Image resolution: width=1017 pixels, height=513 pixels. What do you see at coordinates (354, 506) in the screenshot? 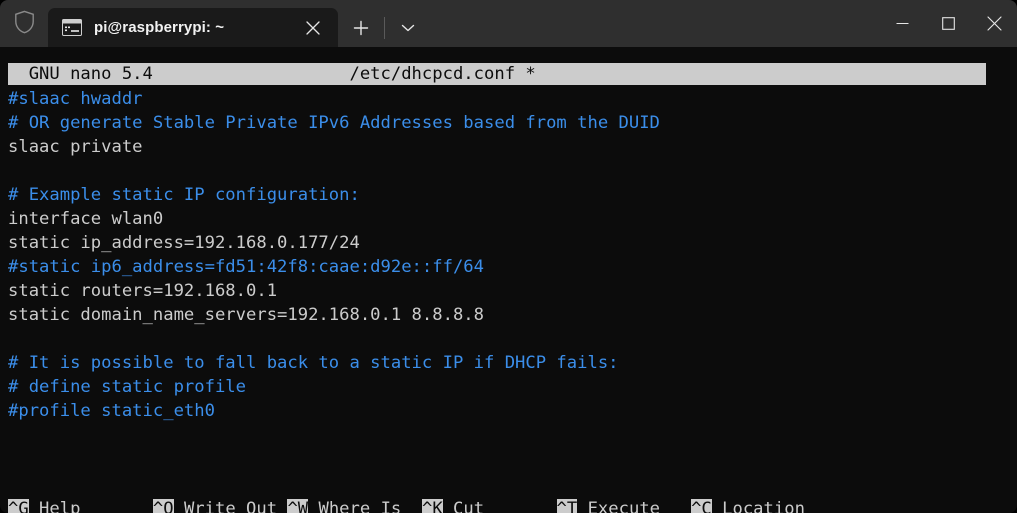
I see `shortcut-label: Where Is` at bounding box center [354, 506].